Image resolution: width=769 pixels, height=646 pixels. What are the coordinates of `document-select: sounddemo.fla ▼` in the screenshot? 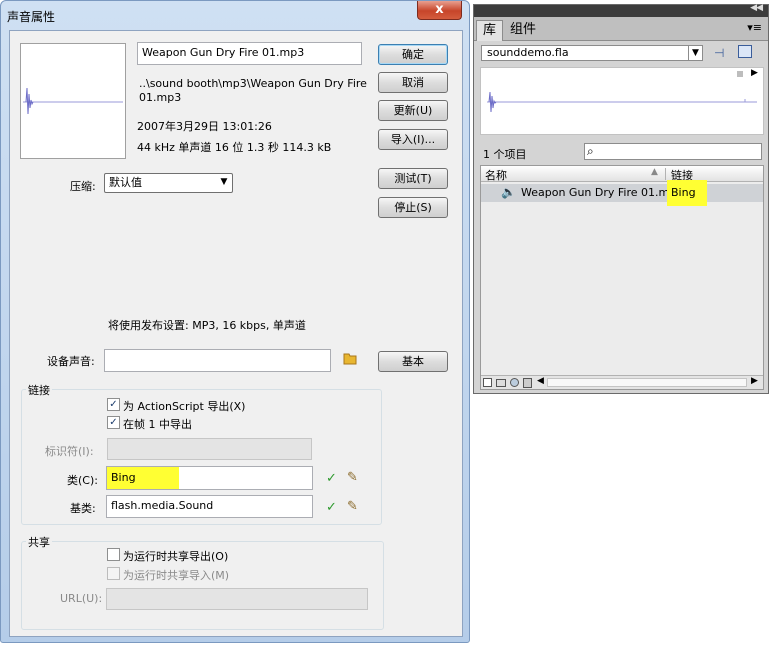 It's located at (592, 53).